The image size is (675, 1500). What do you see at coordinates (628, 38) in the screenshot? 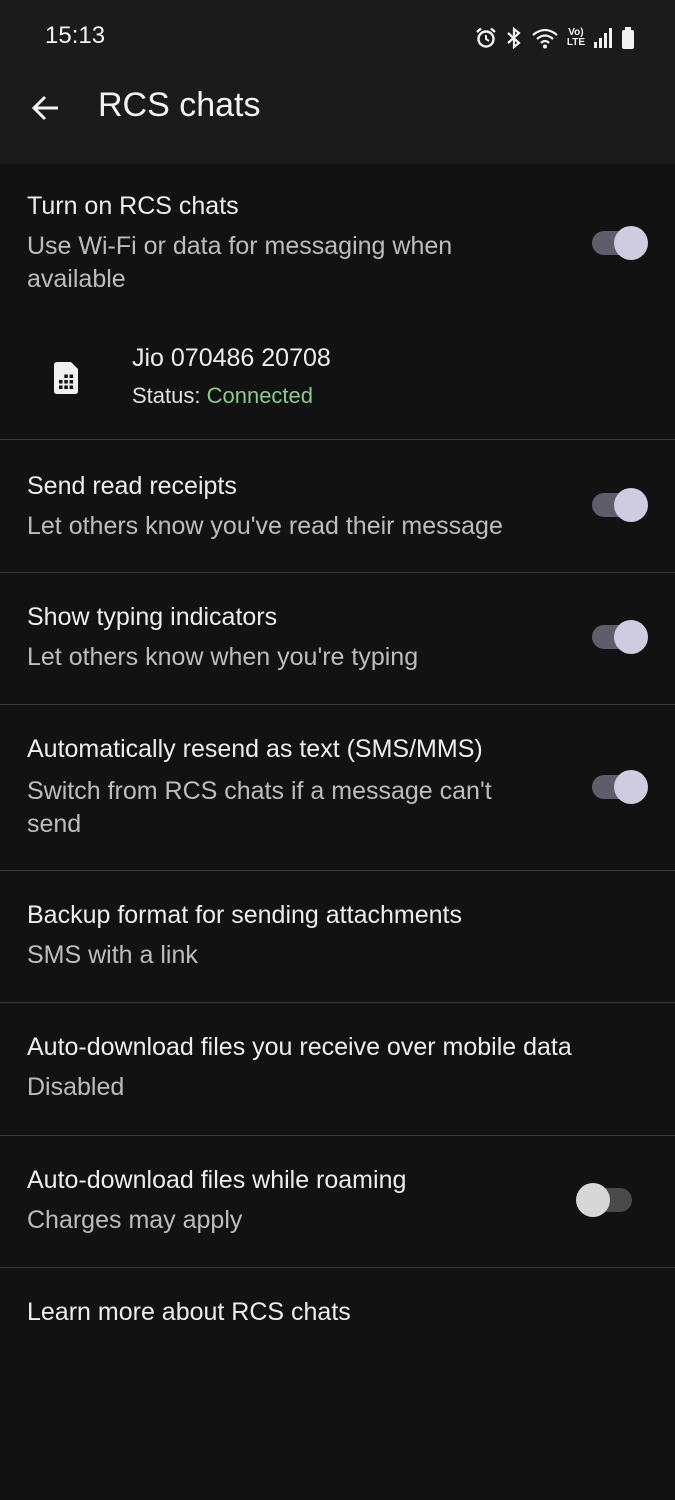
I see `battery-icon` at bounding box center [628, 38].